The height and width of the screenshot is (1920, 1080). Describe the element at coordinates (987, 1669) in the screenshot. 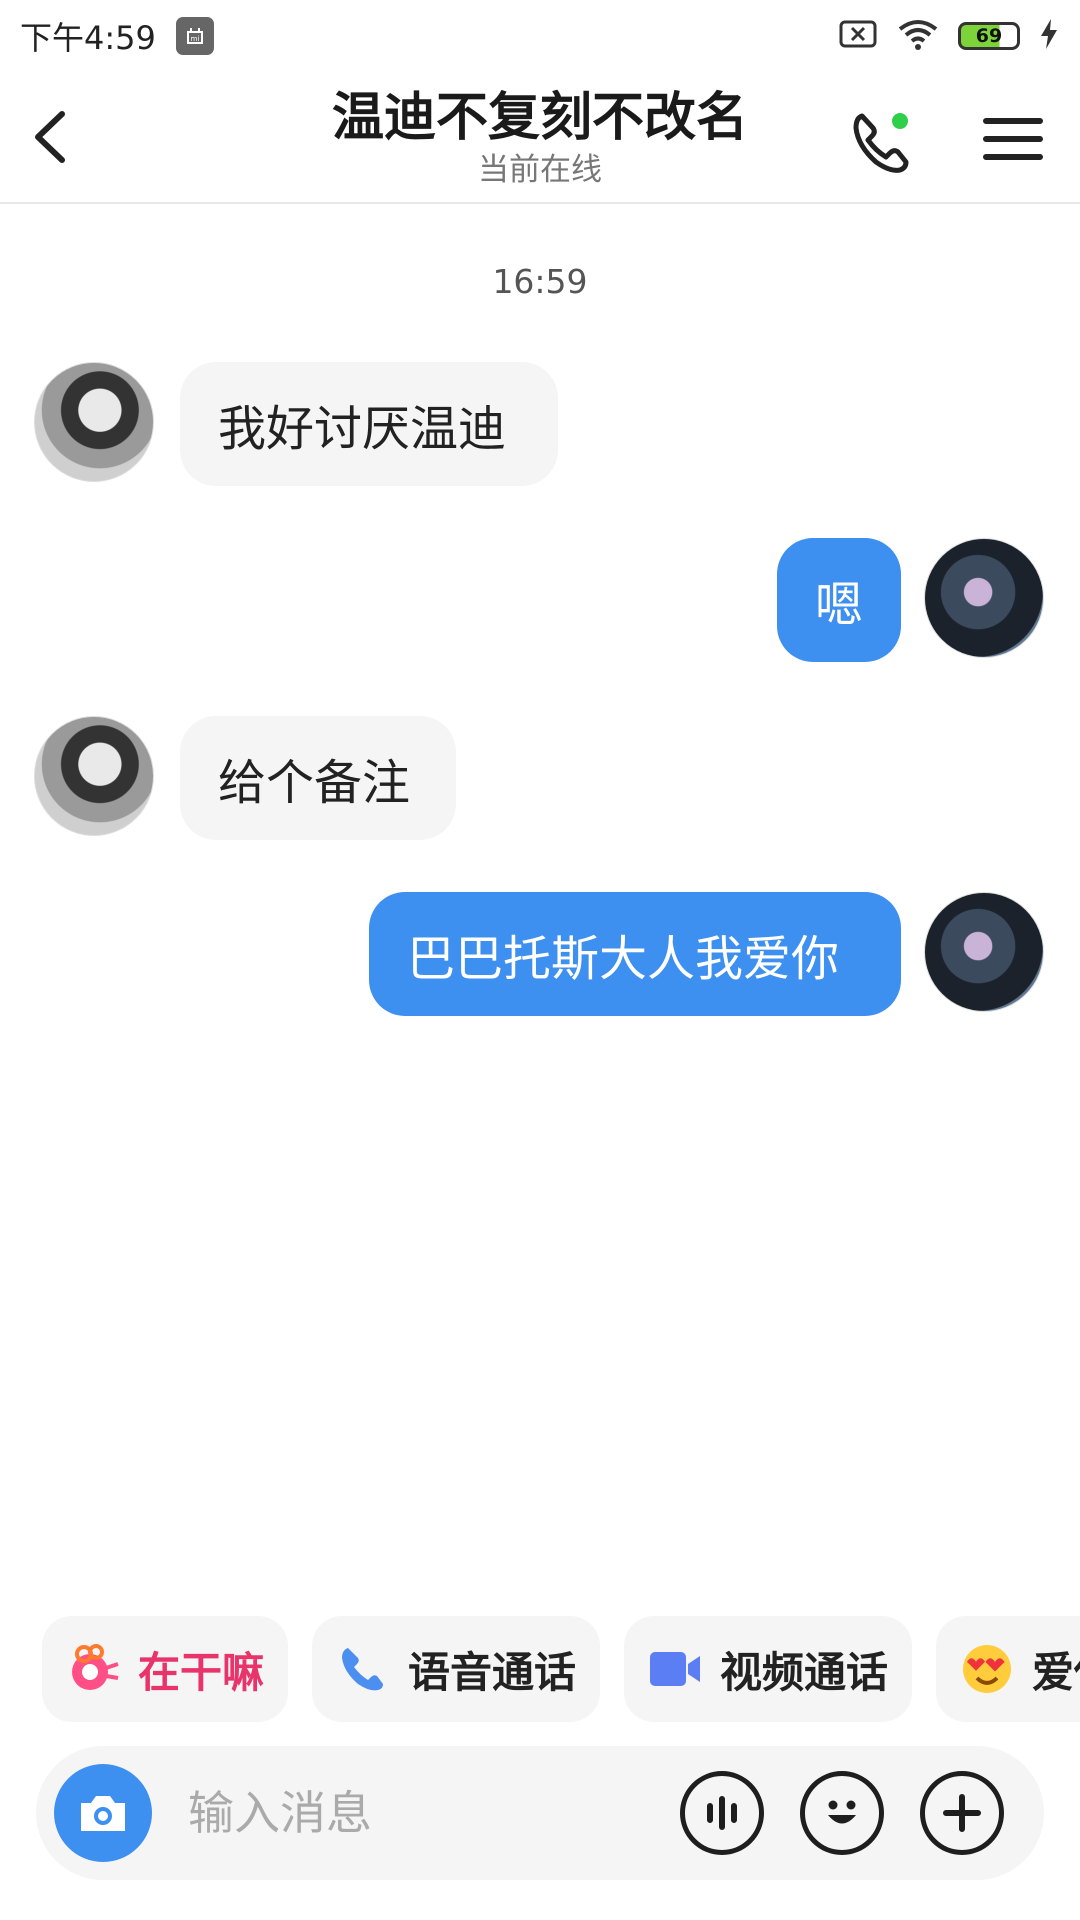

I see `heart-eyes-emoji-icon` at that location.